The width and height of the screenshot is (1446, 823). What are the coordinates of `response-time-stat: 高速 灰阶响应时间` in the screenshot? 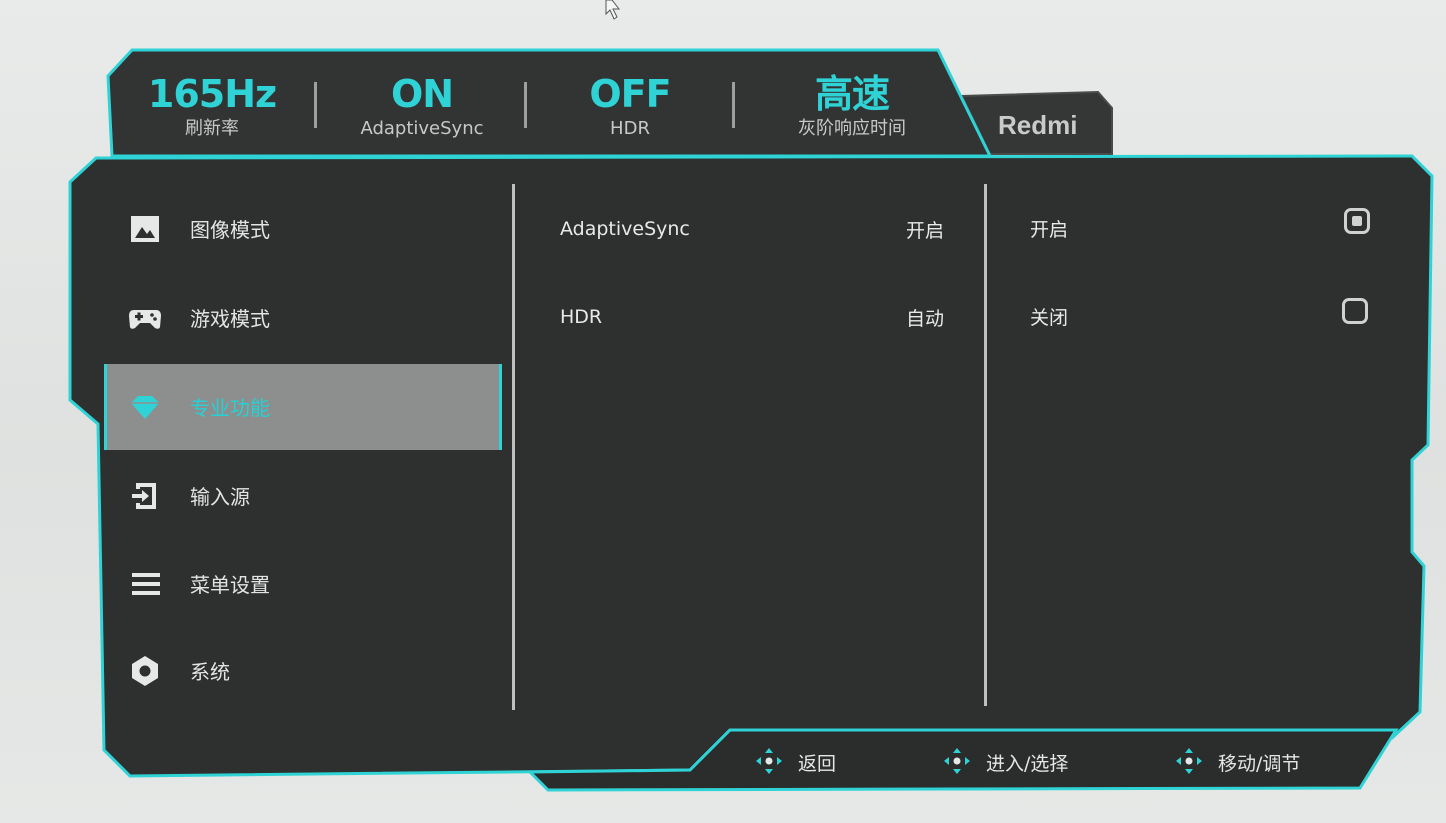 It's located at (852, 107).